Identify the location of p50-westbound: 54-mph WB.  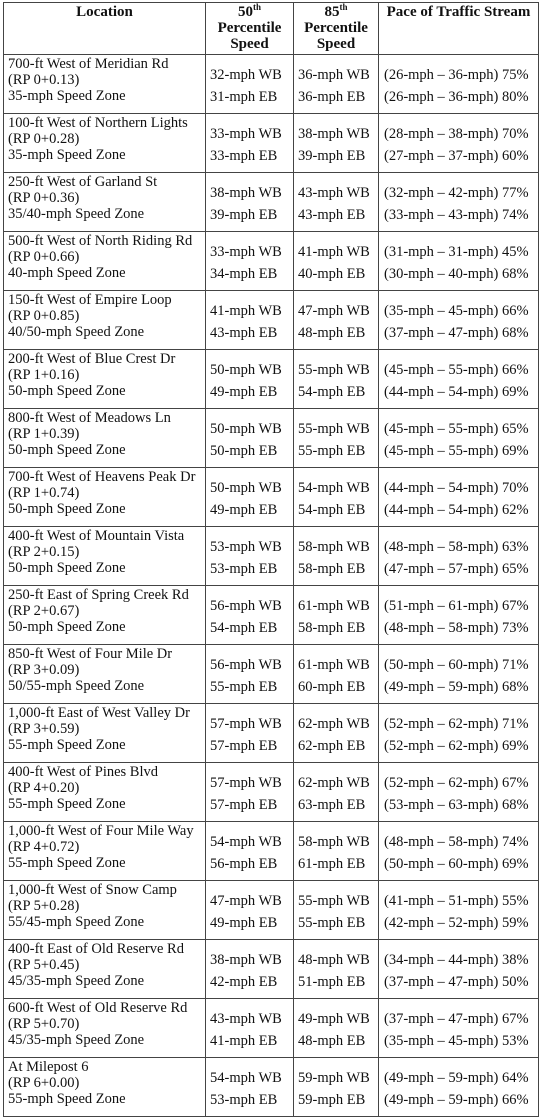
(246, 1078).